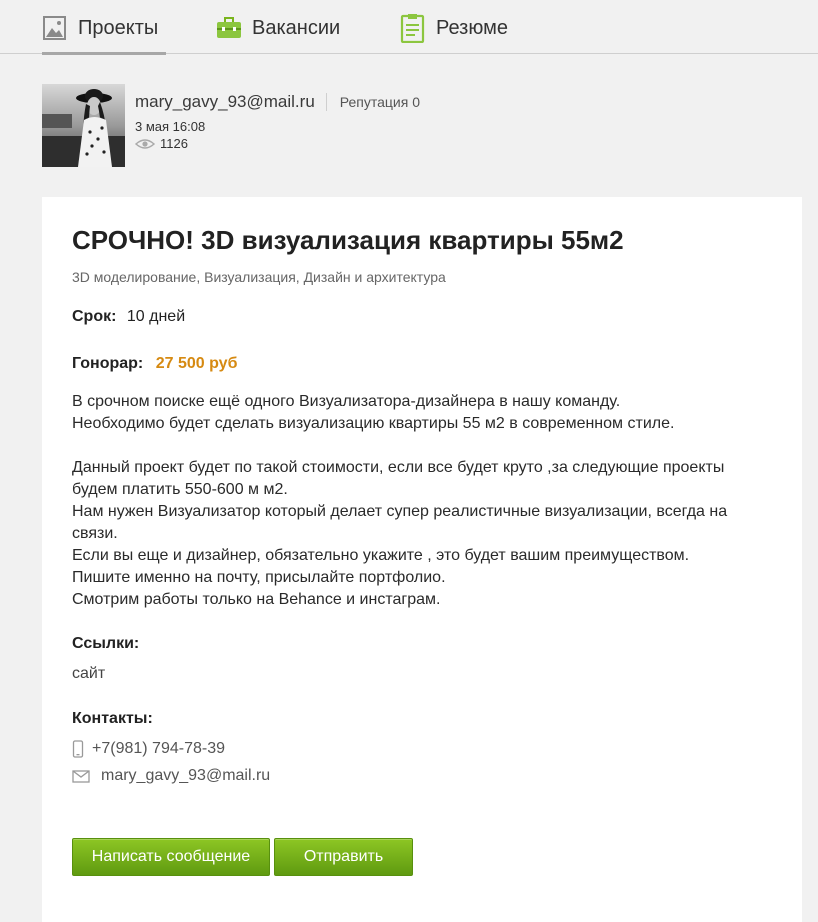 The height and width of the screenshot is (922, 818). I want to click on project-title: СРОЧНО! 3D визуализация квартиры 55м2, so click(348, 240).